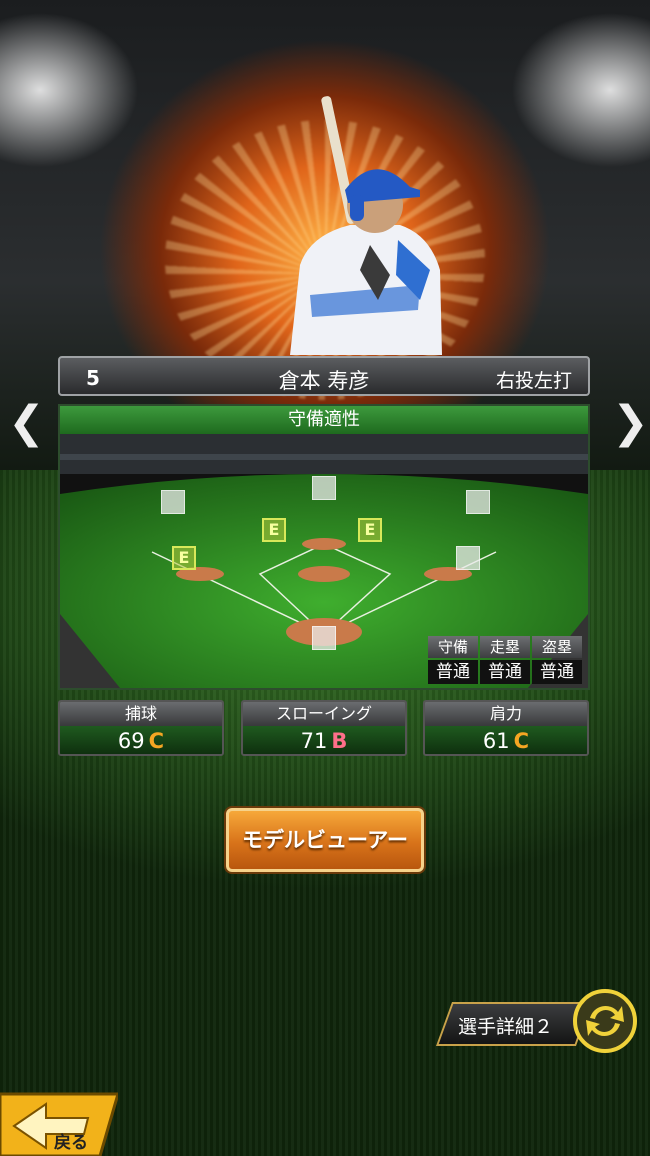 This screenshot has width=650, height=1156. What do you see at coordinates (324, 376) in the screenshot?
I see `player-nameplate: 5 倉本 寿彦 右投左打` at bounding box center [324, 376].